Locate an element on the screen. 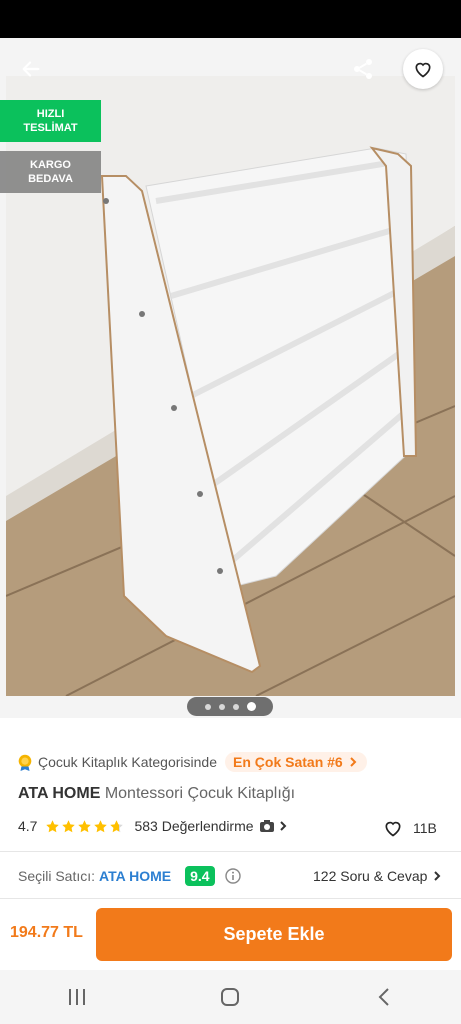  system-nav-bar is located at coordinates (230, 997).